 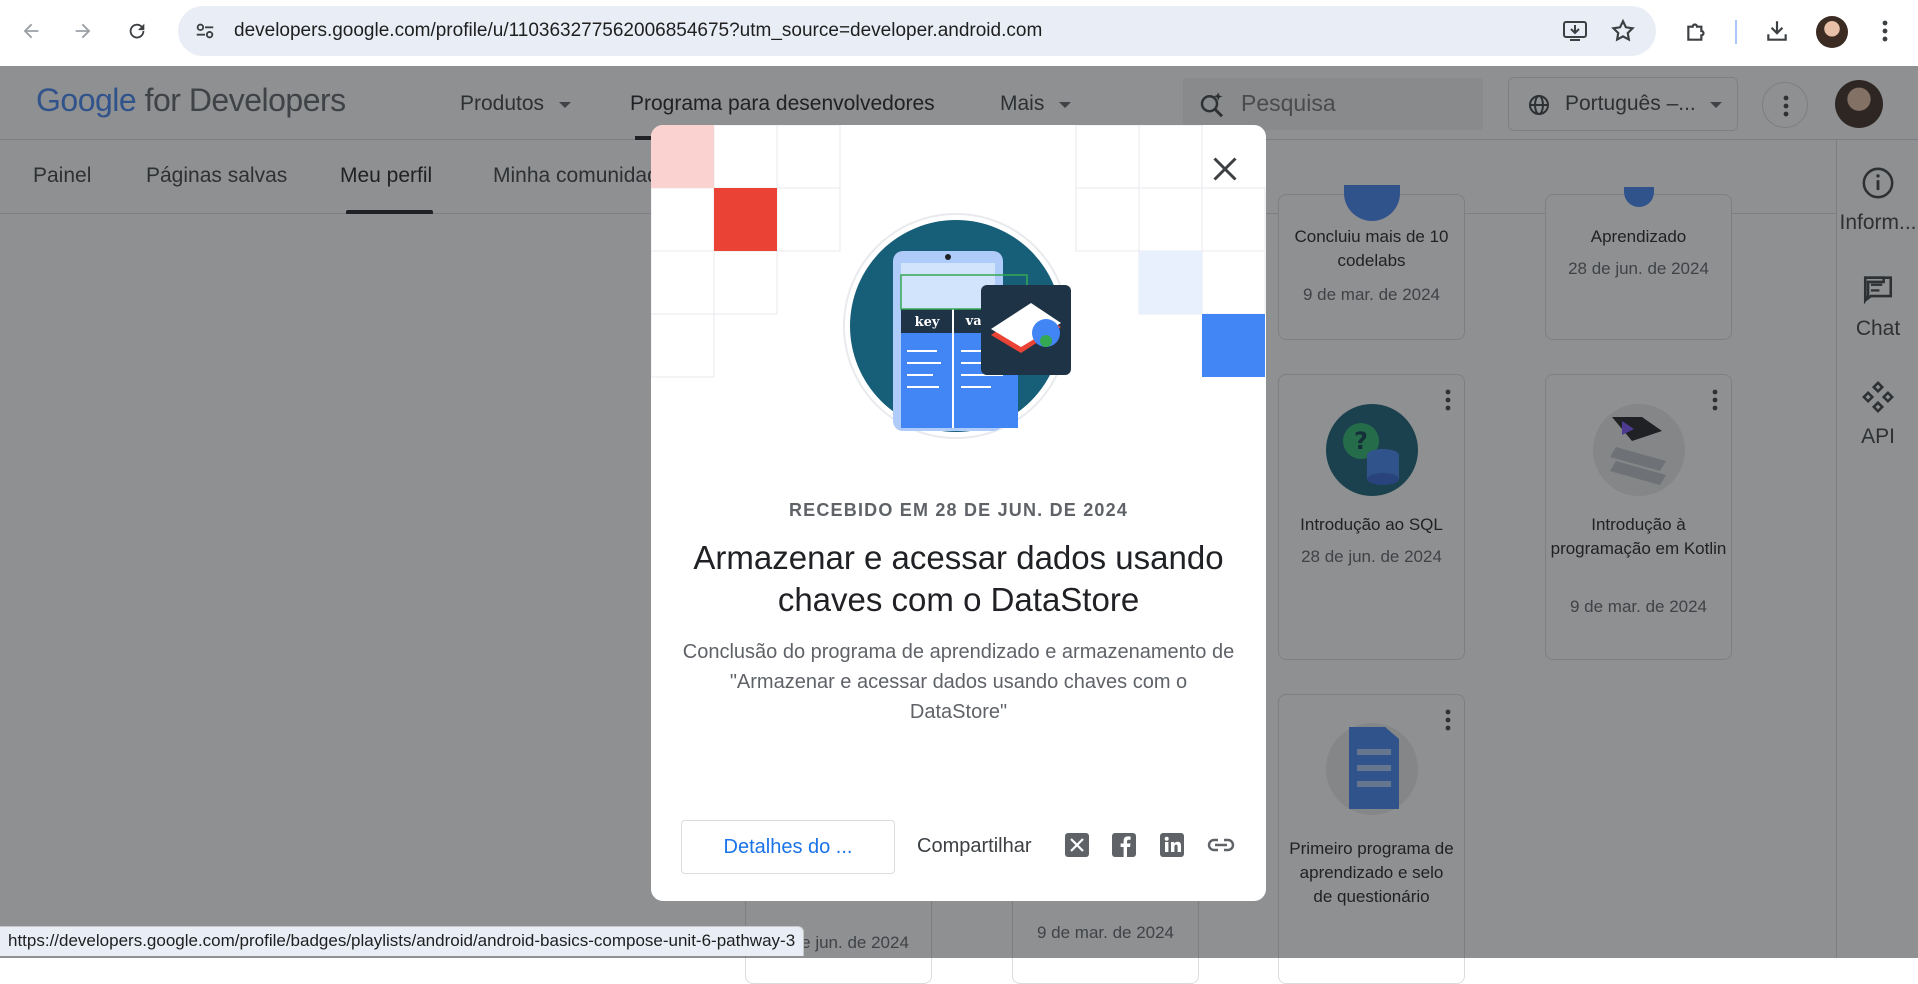 What do you see at coordinates (1623, 31) in the screenshot?
I see `bookmark-star-icon` at bounding box center [1623, 31].